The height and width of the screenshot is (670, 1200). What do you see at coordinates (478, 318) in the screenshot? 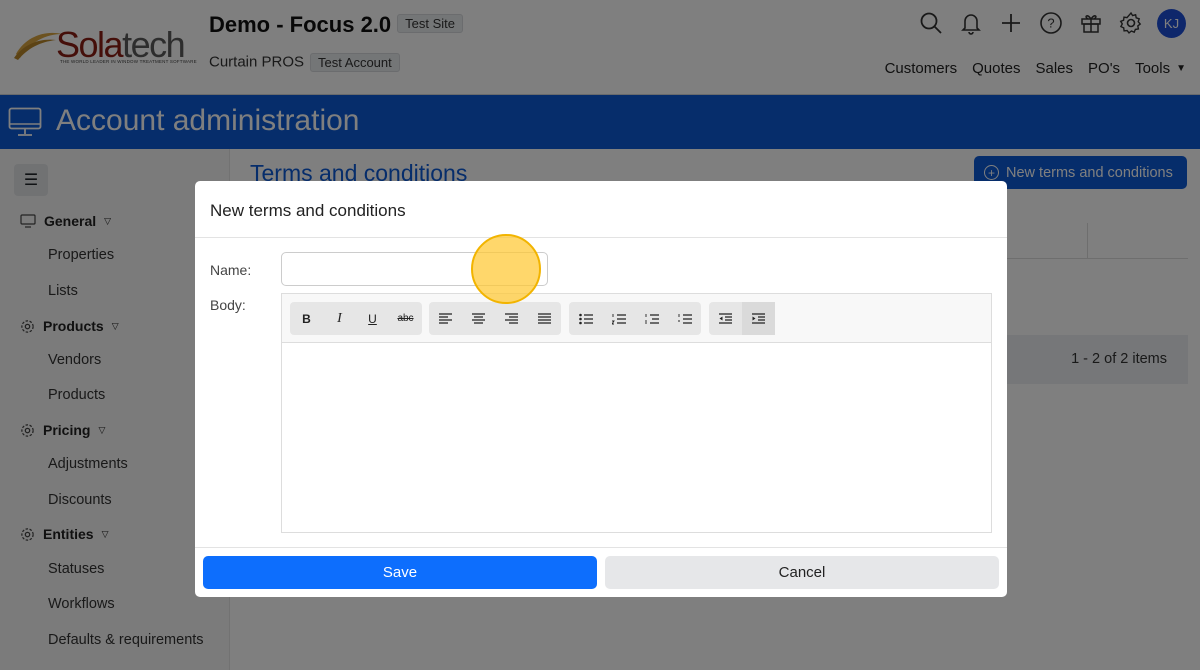
I see `align-center-icon` at bounding box center [478, 318].